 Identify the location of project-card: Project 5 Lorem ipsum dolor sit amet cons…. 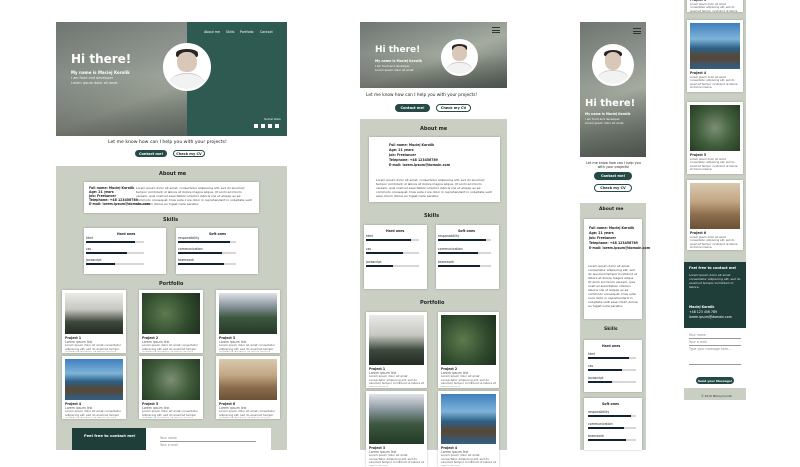
(715, 138).